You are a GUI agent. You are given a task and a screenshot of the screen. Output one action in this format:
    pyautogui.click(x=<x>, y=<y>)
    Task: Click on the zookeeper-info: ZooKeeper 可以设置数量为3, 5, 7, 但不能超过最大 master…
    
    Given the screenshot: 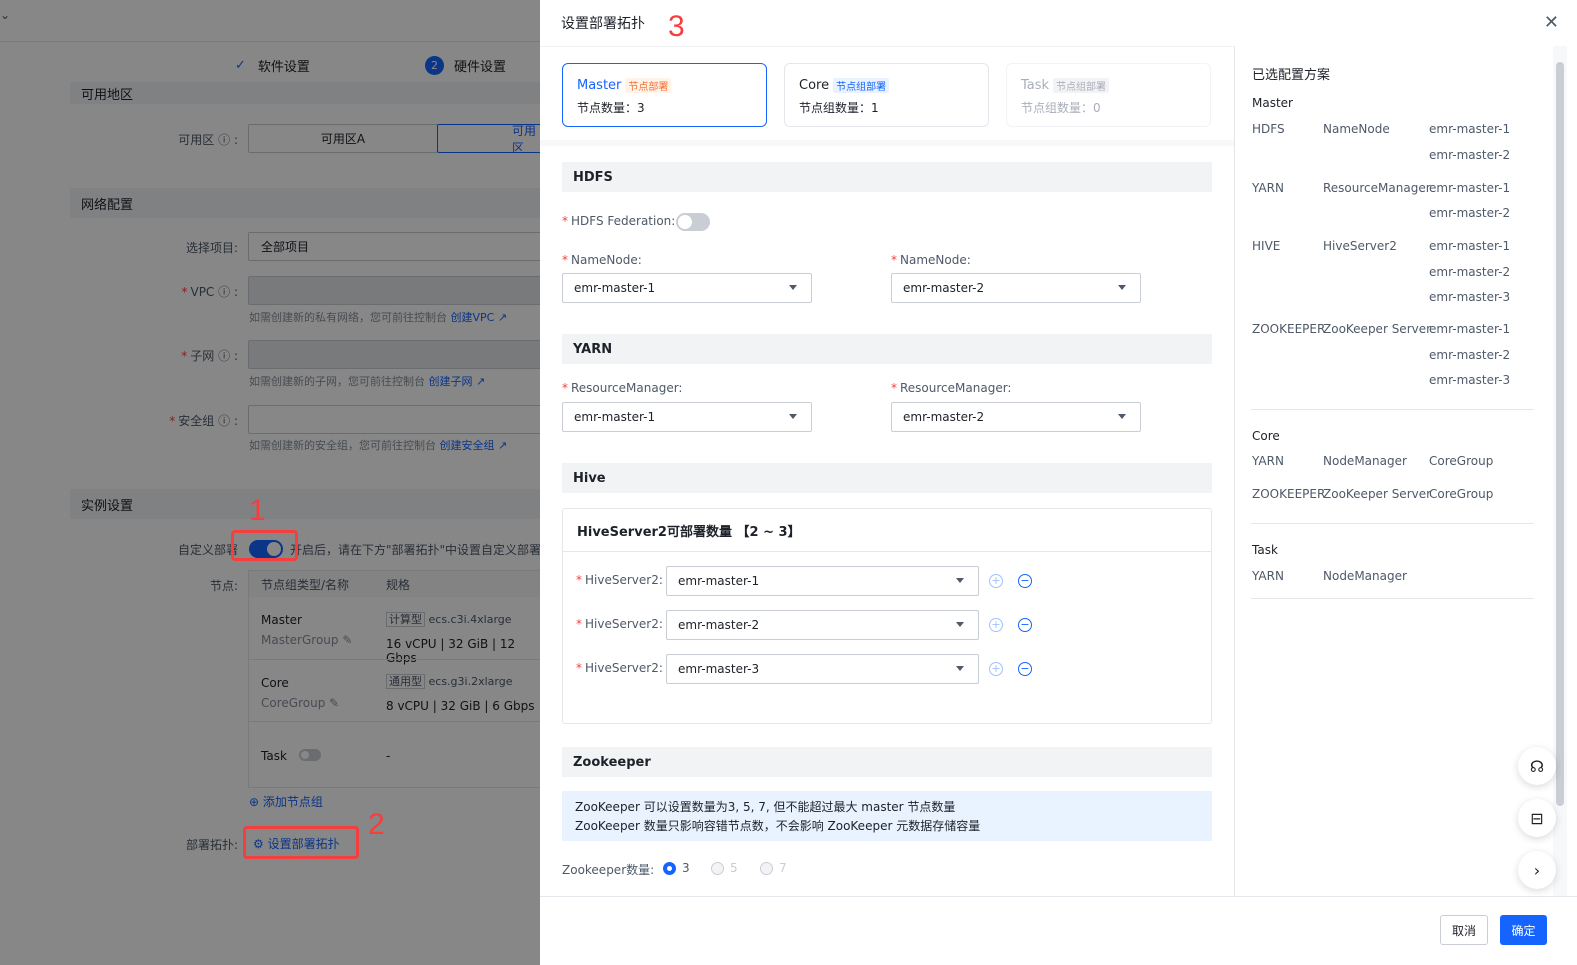 What is the action you would take?
    pyautogui.click(x=887, y=816)
    